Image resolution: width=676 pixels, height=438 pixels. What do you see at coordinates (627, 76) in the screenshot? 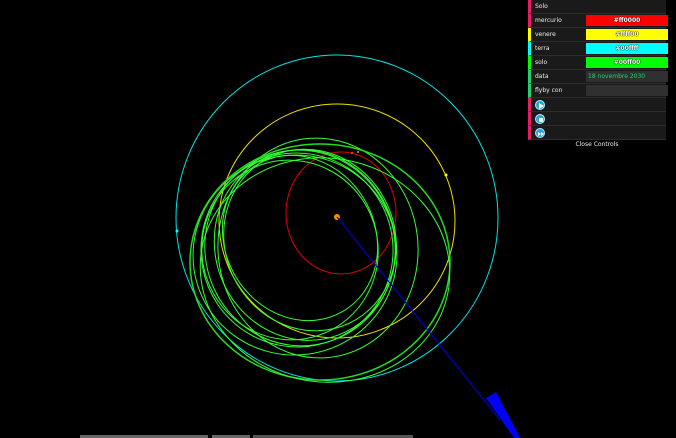
I see `data-input: 18 novembre 2030` at bounding box center [627, 76].